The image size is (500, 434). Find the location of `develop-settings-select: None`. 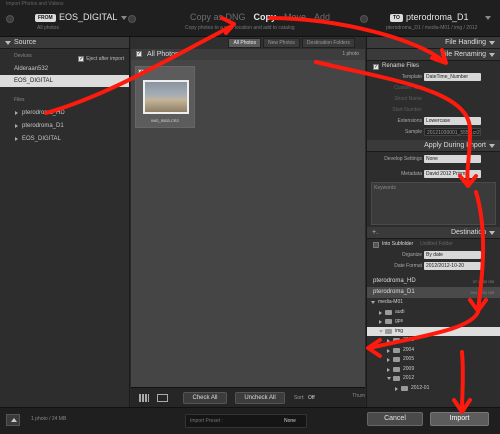

develop-settings-select: None is located at coordinates (452, 159).